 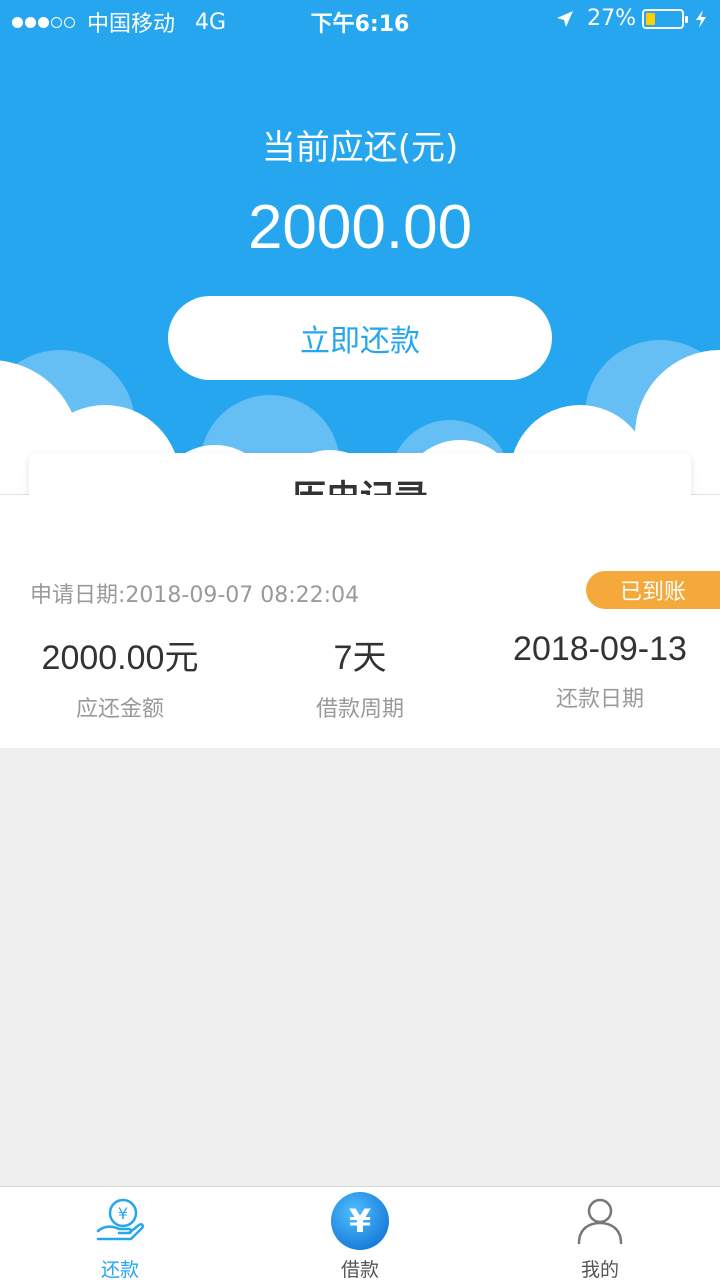 I want to click on tab-borrow: ¥ 借款, so click(x=360, y=1233).